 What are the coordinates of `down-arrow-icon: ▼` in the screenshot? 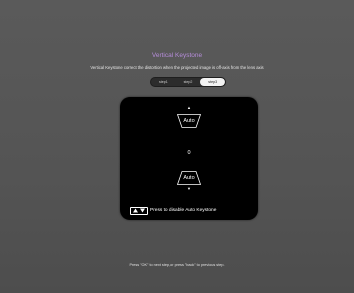 It's located at (189, 189).